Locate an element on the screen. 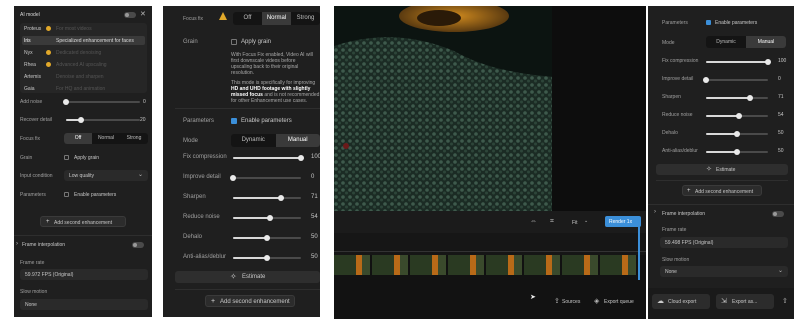 The width and height of the screenshot is (800, 327). recover-detail-label: Recover detail is located at coordinates (36, 120).